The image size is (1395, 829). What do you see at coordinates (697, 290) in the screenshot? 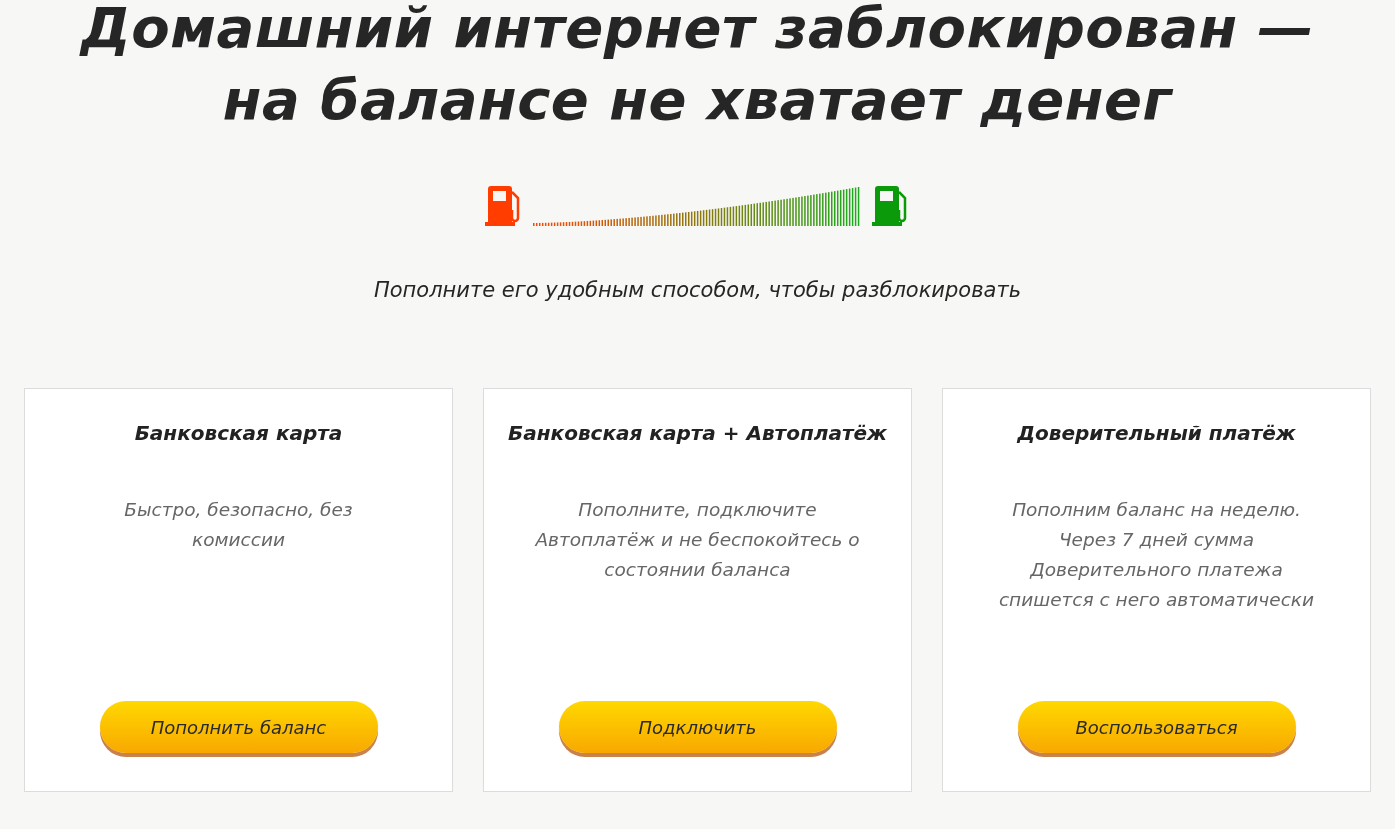
I see `subtitle: Пополните его удобным способом, чтобы разблокировать` at bounding box center [697, 290].